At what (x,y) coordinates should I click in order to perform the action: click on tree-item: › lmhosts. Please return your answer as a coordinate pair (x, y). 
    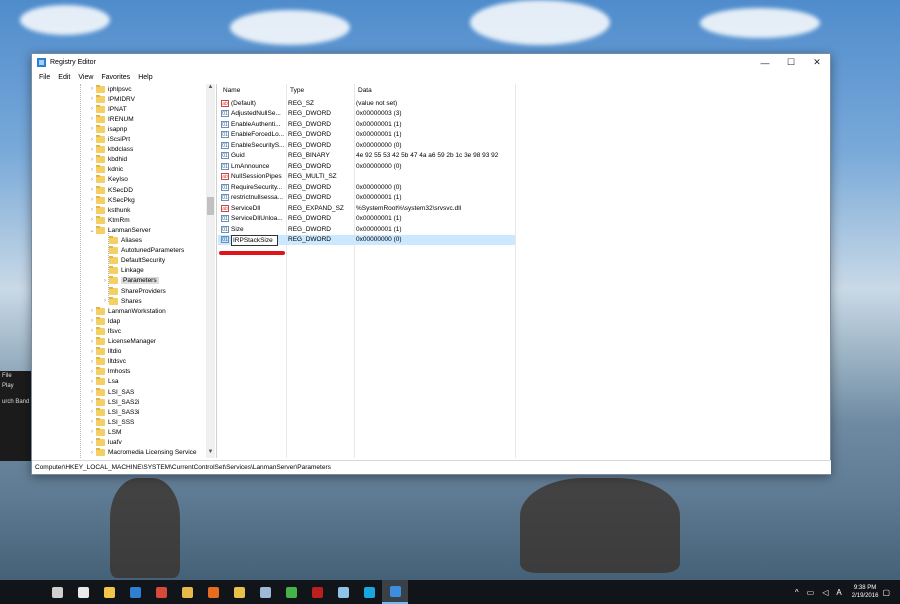
    Looking at the image, I should click on (109, 372).